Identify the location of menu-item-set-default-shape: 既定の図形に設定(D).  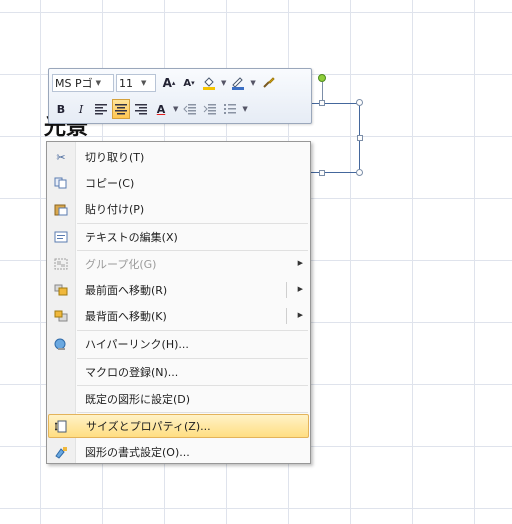
(178, 399).